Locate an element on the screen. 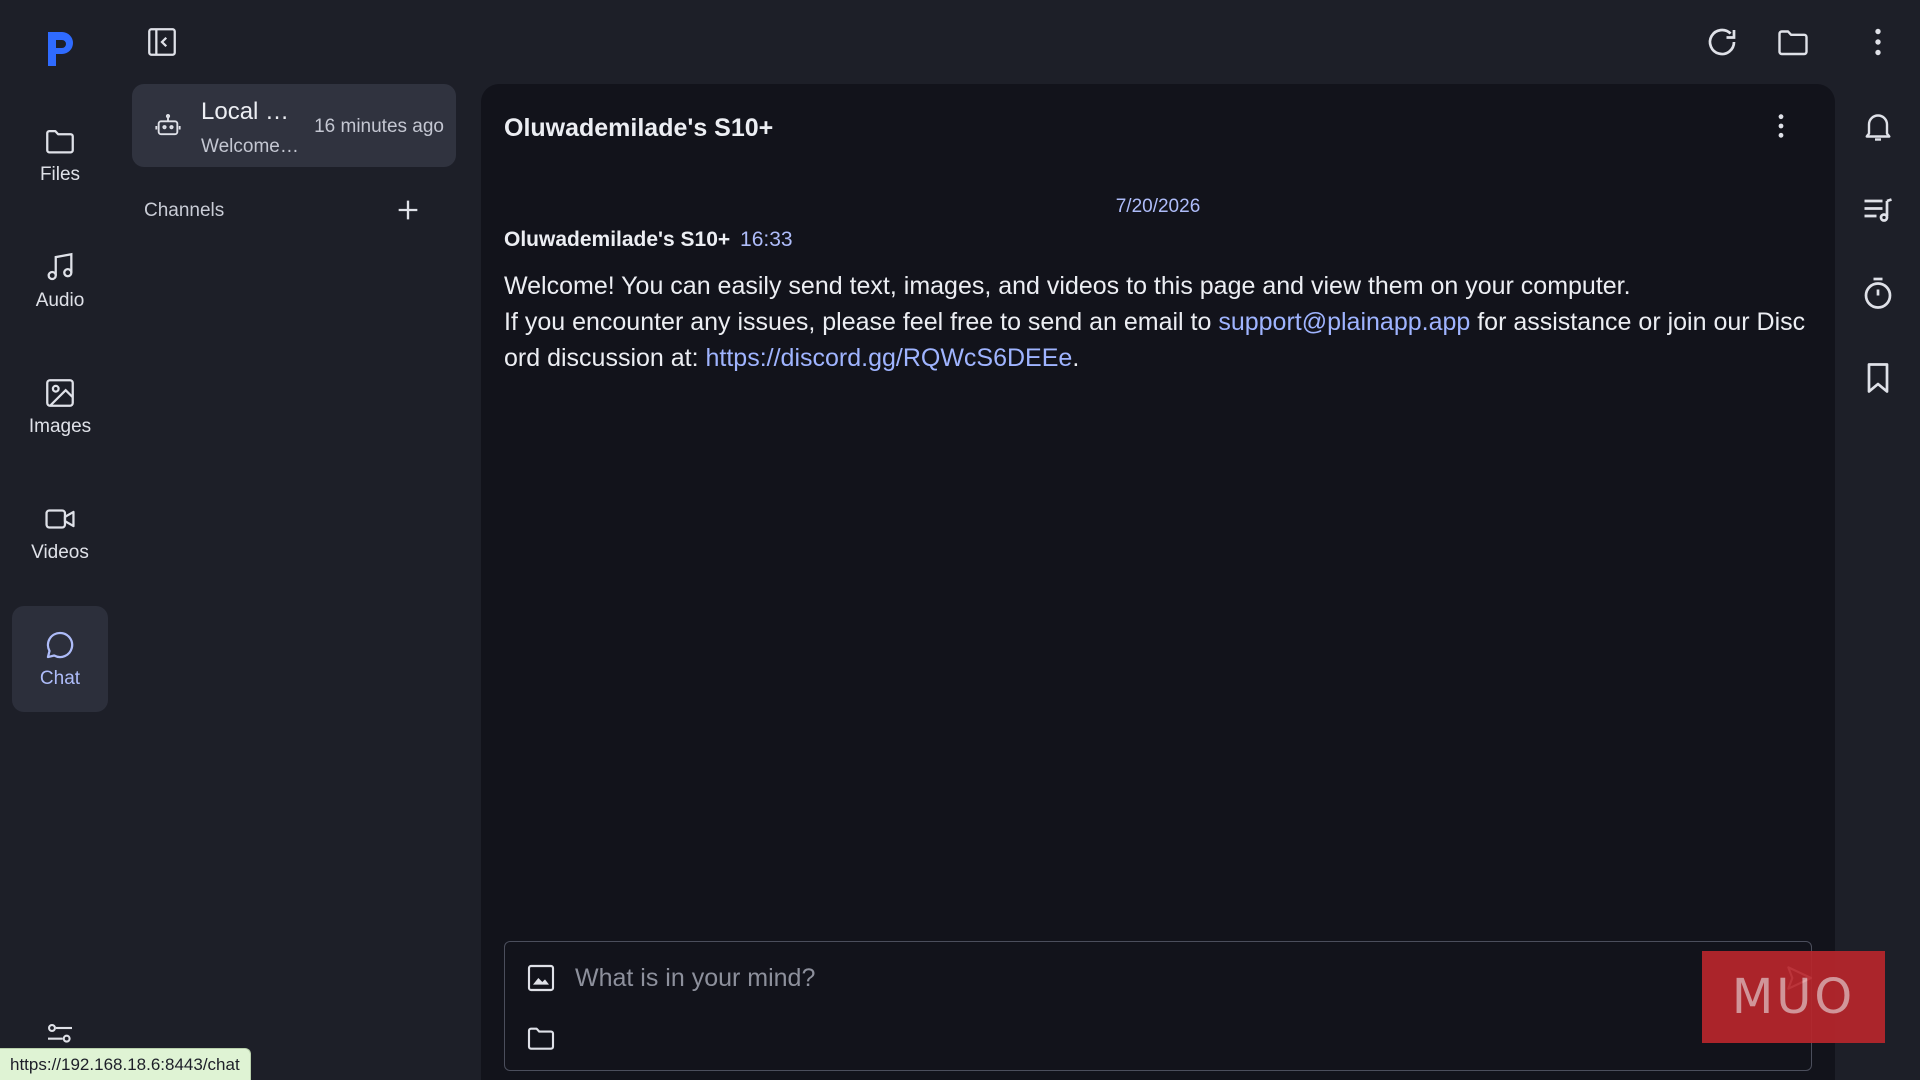  message-input is located at coordinates (1135, 978).